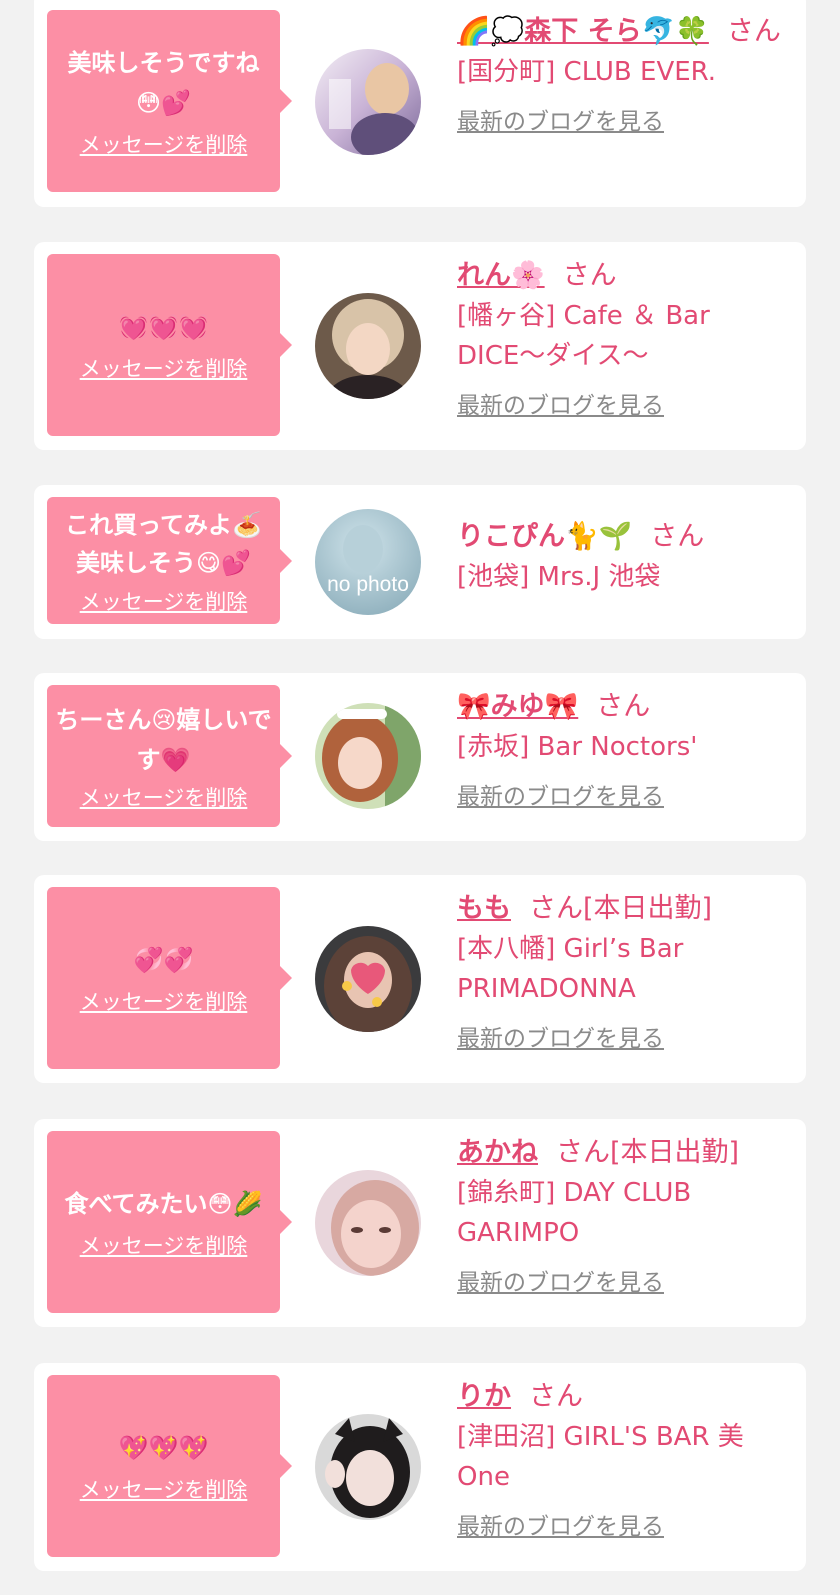  Describe the element at coordinates (583, 31) in the screenshot. I see `cast-name-link: 🌈💭森下 そら🐬🍀` at that location.